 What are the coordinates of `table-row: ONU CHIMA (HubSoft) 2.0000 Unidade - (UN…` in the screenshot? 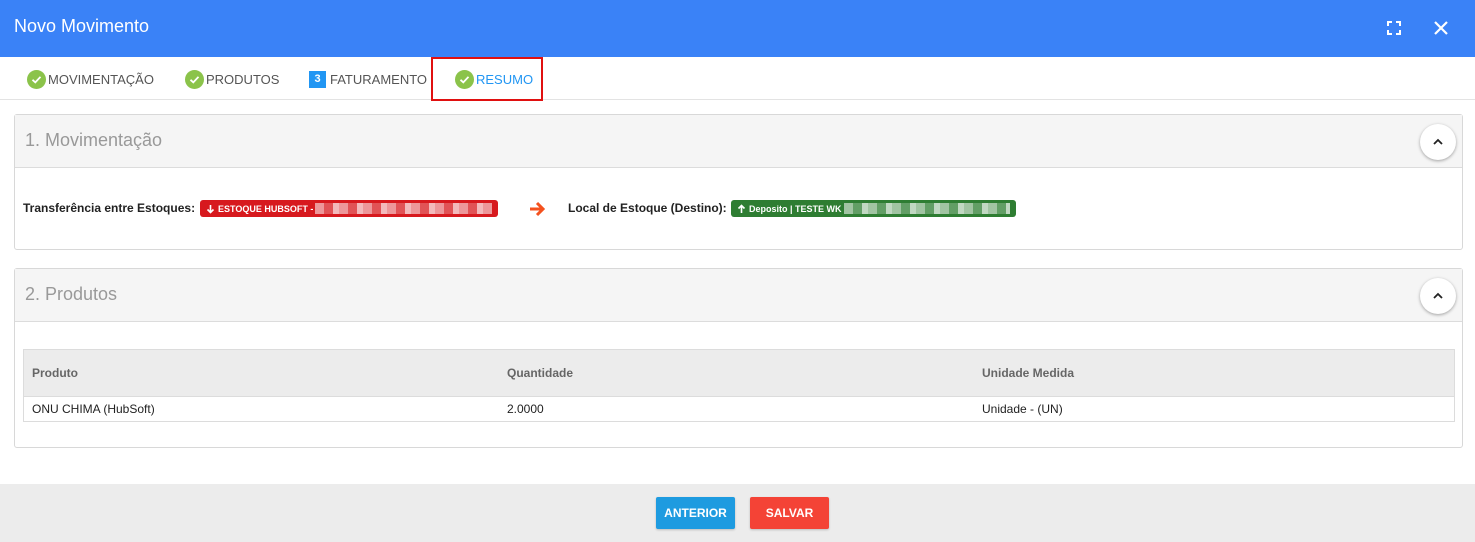 It's located at (739, 409).